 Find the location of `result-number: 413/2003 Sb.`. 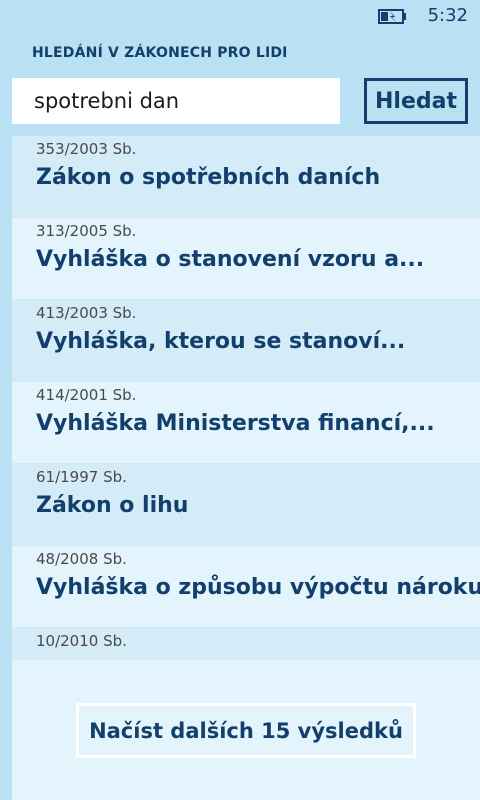

result-number: 413/2003 Sb. is located at coordinates (86, 313).